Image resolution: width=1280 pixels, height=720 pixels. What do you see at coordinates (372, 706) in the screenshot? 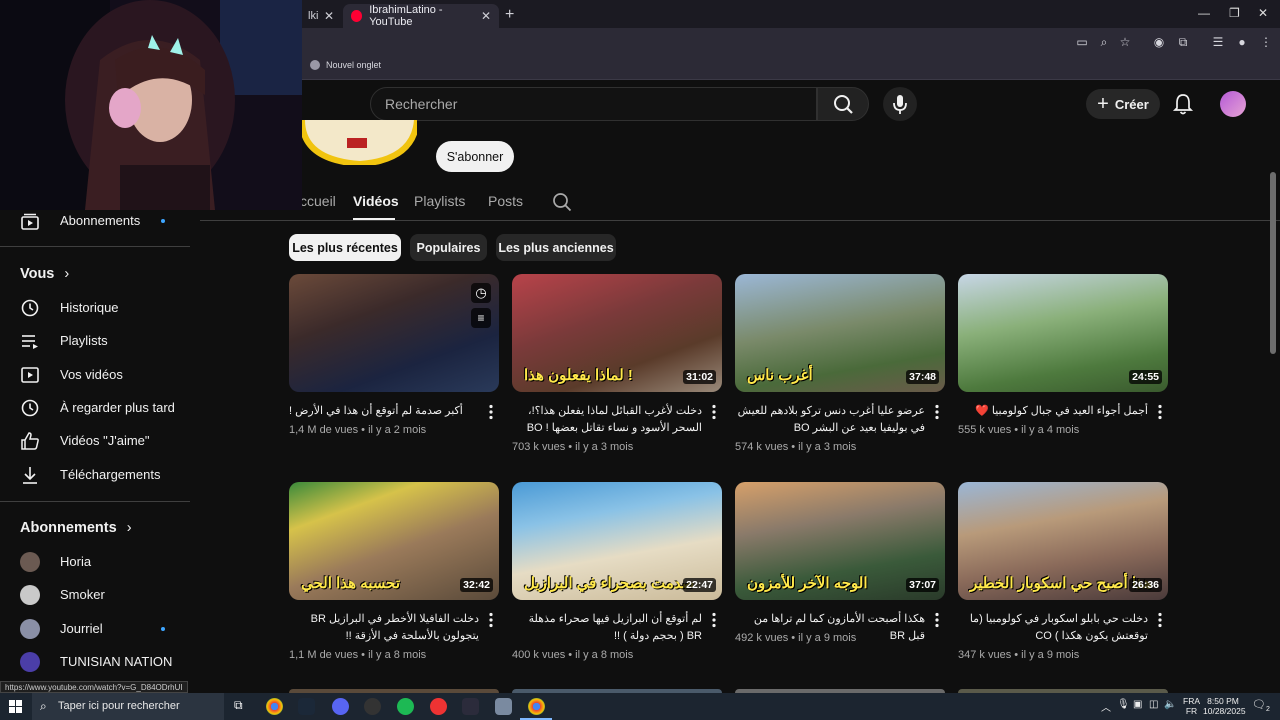
I see `obs-app-icon` at bounding box center [372, 706].